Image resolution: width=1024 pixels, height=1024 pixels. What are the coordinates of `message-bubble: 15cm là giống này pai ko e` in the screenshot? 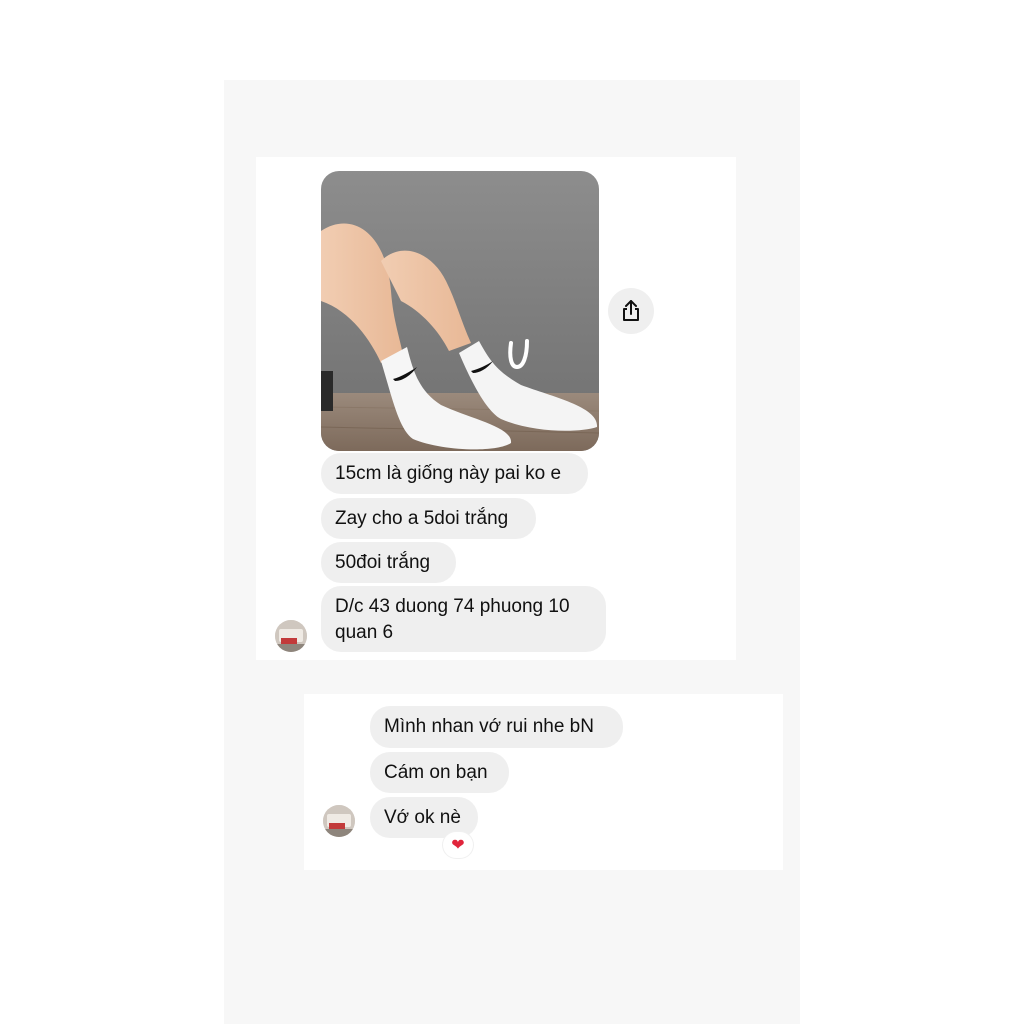 It's located at (454, 473).